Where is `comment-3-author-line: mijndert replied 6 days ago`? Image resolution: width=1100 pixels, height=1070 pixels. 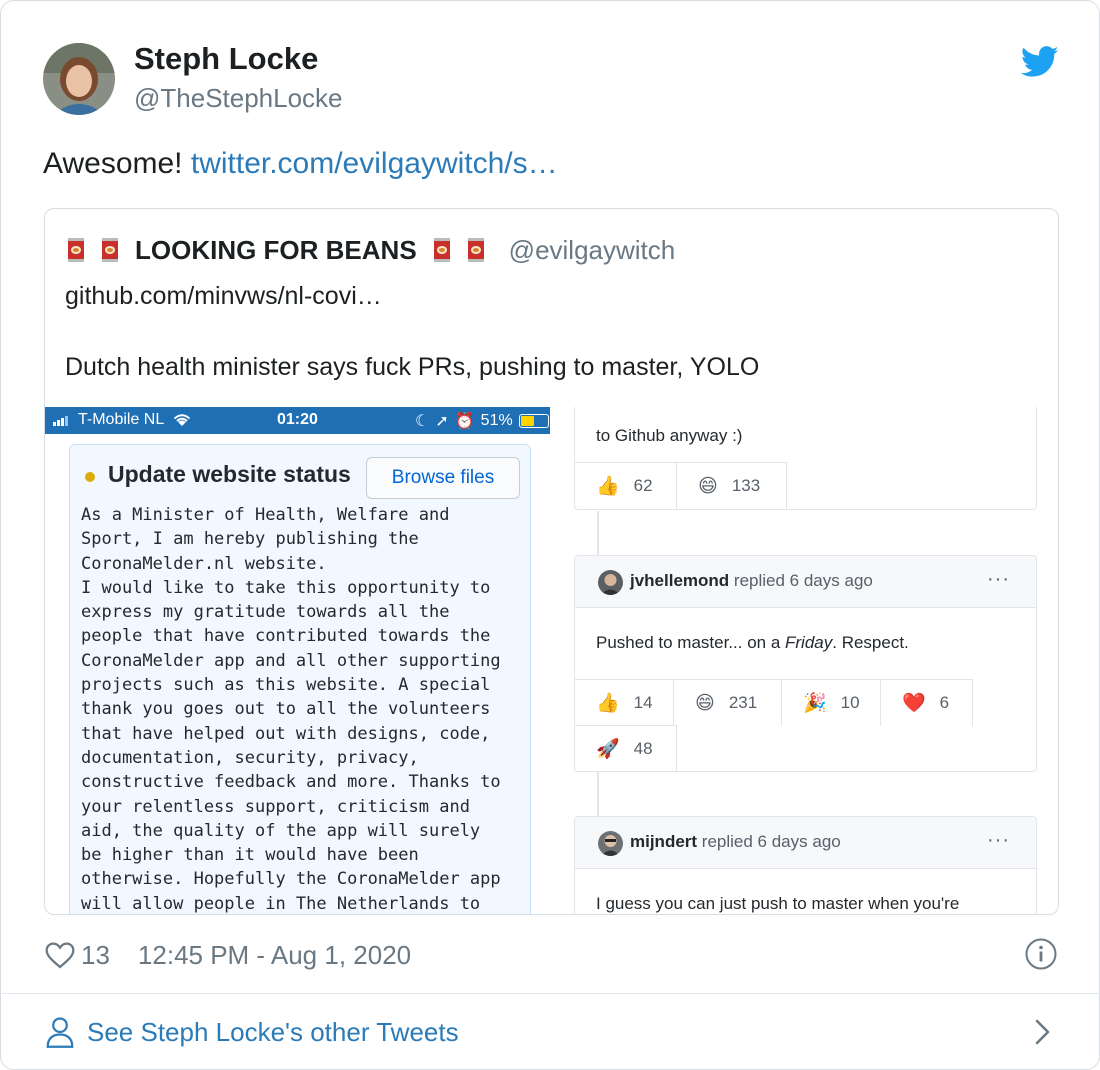 comment-3-author-line: mijndert replied 6 days ago is located at coordinates (735, 842).